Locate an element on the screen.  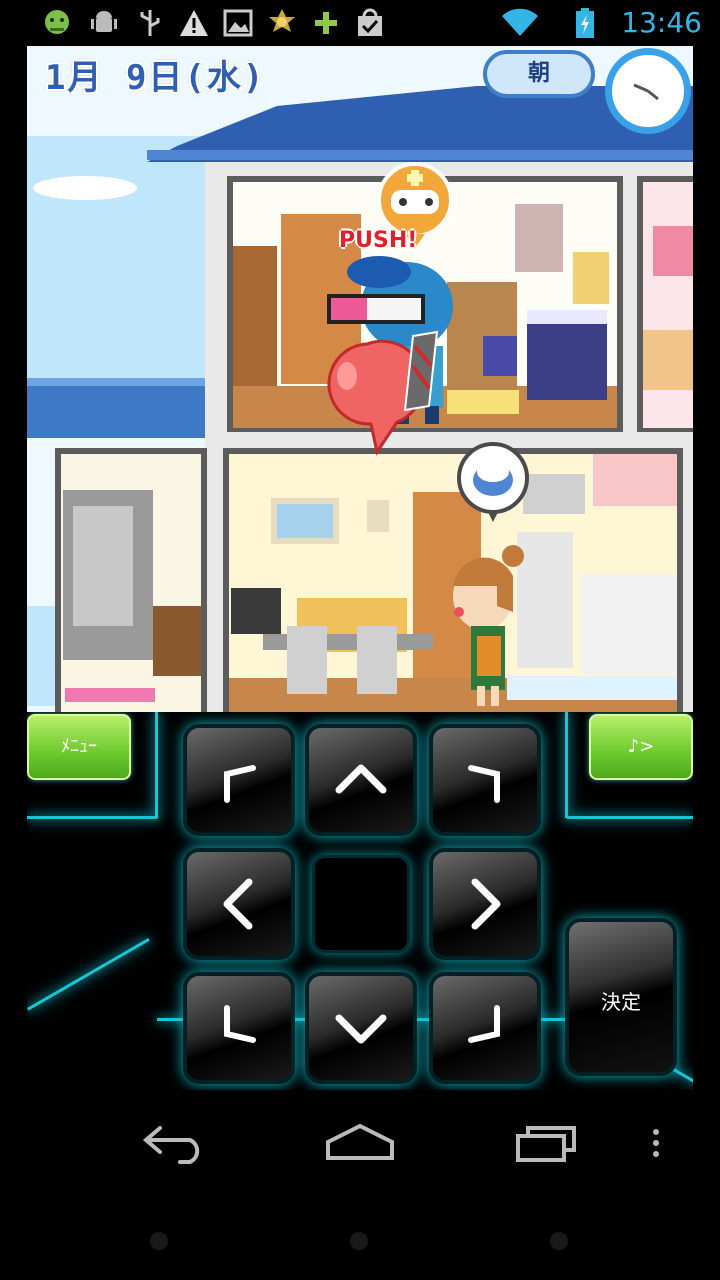
recent-apps-icon is located at coordinates (547, 1142).